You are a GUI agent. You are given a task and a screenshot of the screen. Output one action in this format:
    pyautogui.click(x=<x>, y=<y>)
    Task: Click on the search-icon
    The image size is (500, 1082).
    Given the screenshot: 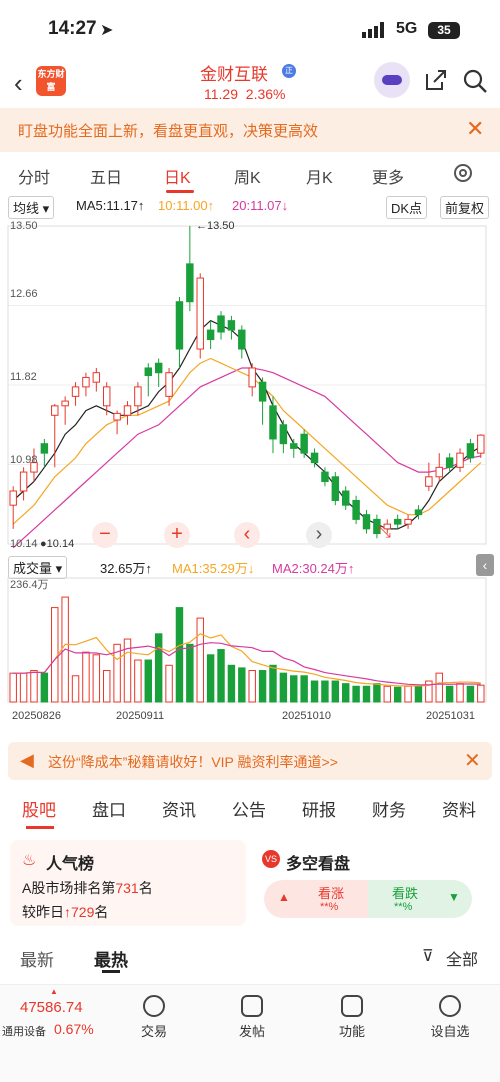 What is the action you would take?
    pyautogui.click(x=475, y=81)
    